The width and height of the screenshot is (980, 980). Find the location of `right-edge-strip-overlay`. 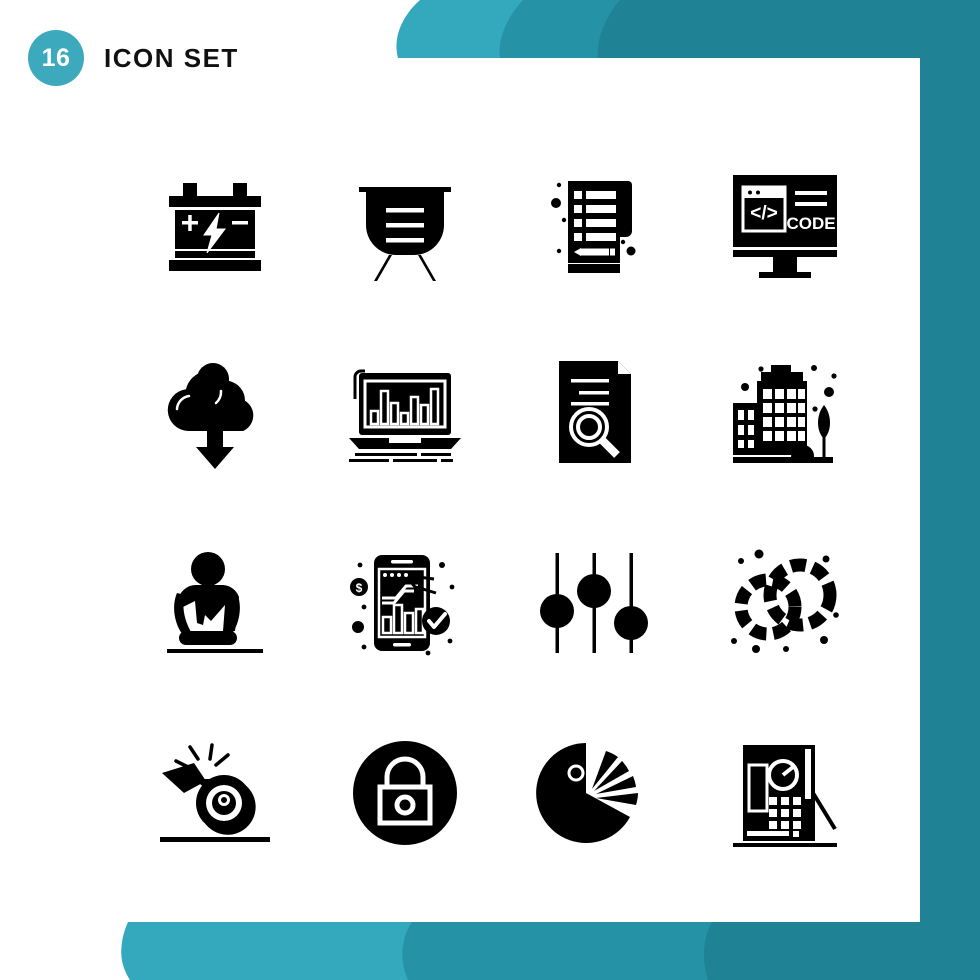

right-edge-strip-overlay is located at coordinates (950, 490).